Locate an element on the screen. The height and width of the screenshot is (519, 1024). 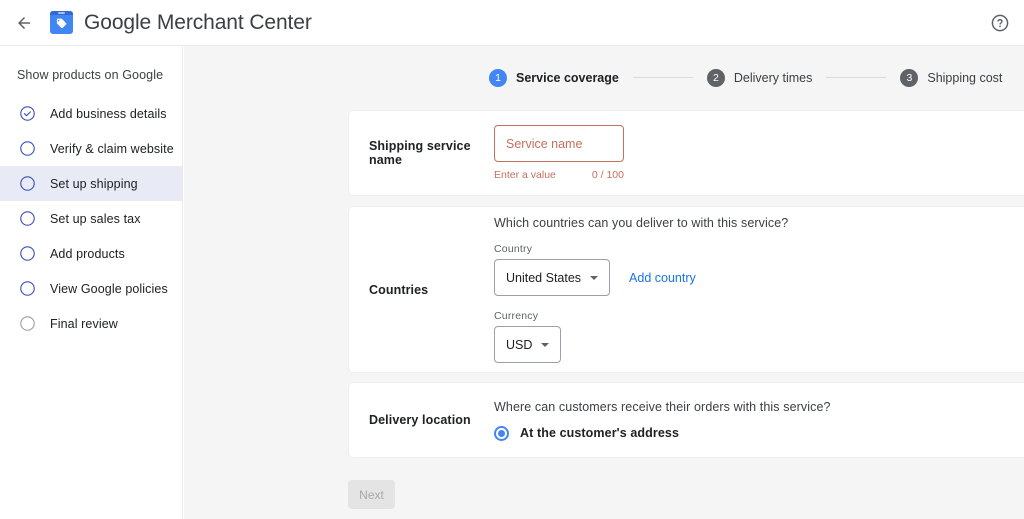
merchant-center-tag-logo is located at coordinates (61, 22).